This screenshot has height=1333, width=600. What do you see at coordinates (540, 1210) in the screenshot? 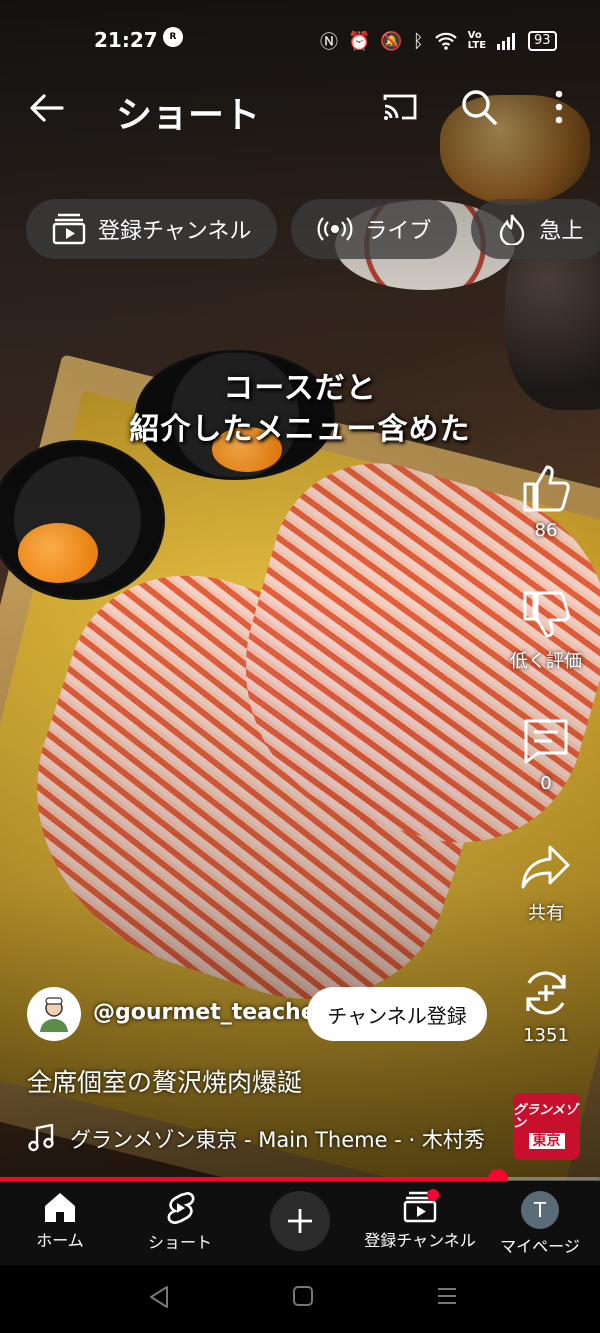
I see `user-avatar: T` at bounding box center [540, 1210].